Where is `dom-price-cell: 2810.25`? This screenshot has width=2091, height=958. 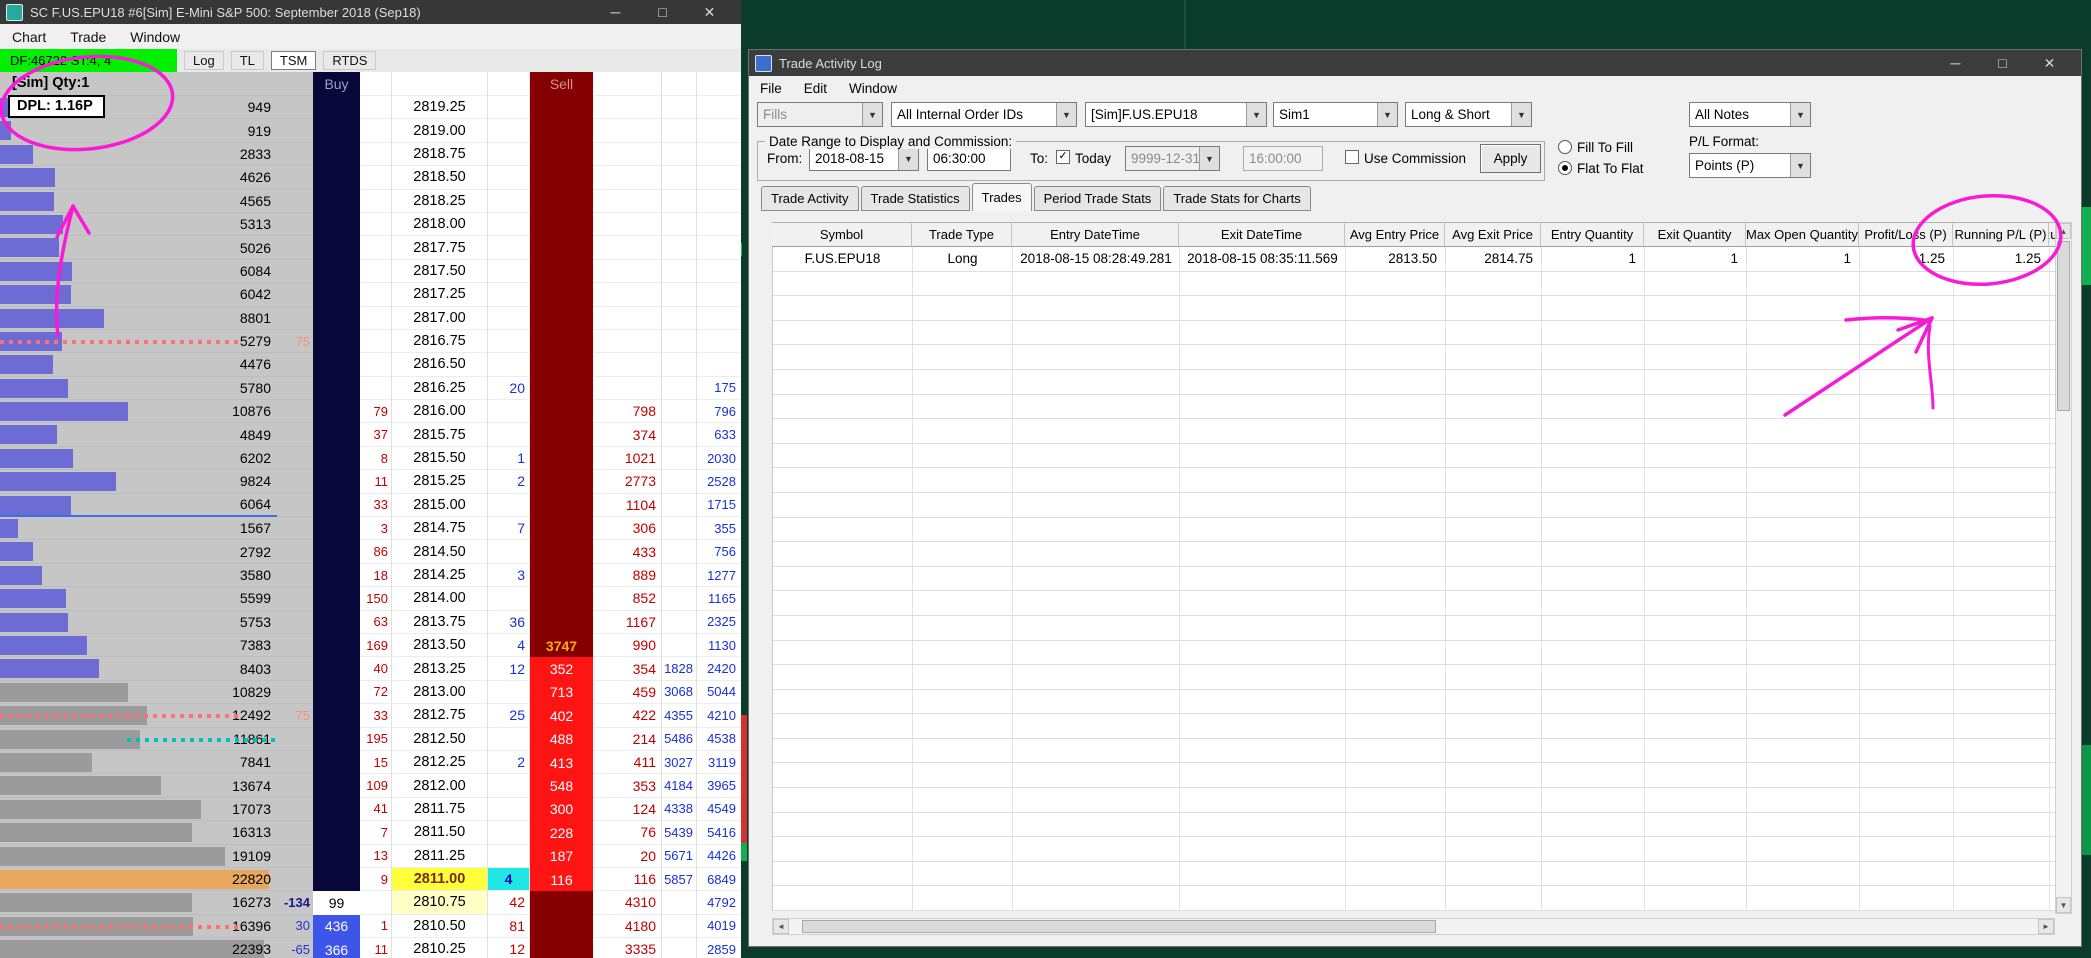 dom-price-cell: 2810.25 is located at coordinates (440, 948).